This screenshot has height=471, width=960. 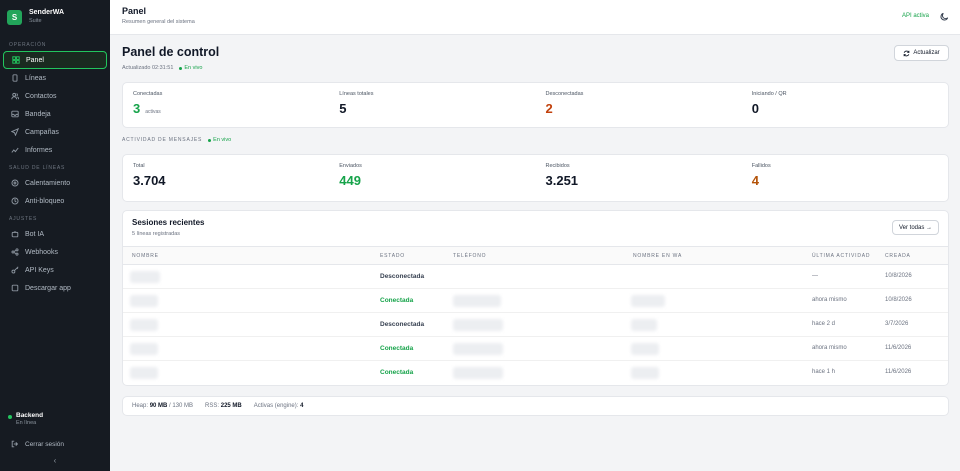 What do you see at coordinates (343, 108) in the screenshot?
I see `stat-value: 5` at bounding box center [343, 108].